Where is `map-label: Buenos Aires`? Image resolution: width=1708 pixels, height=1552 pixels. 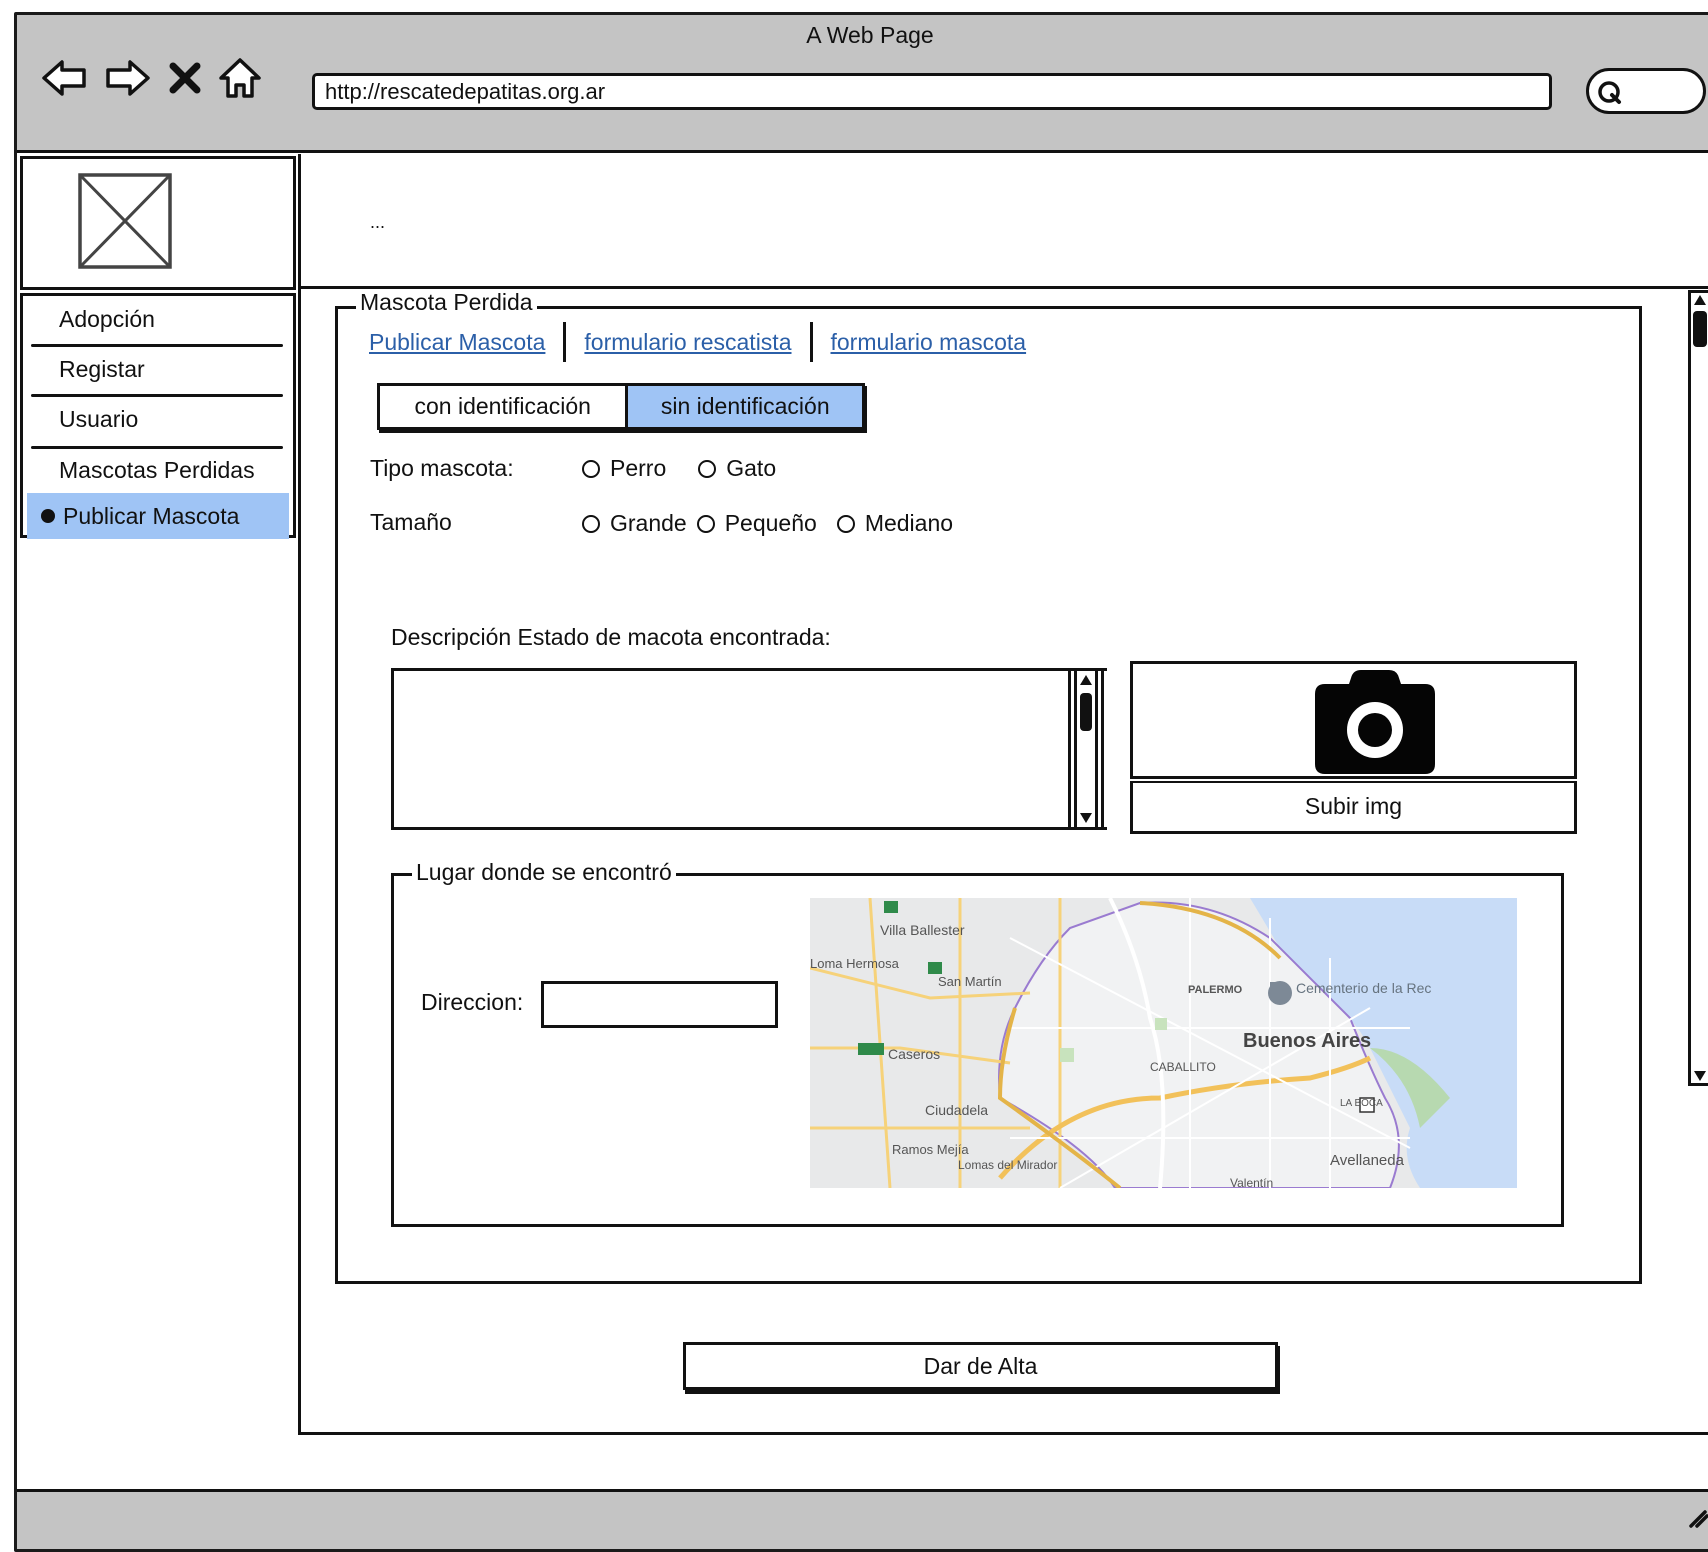
map-label: Buenos Aires is located at coordinates (1307, 1041).